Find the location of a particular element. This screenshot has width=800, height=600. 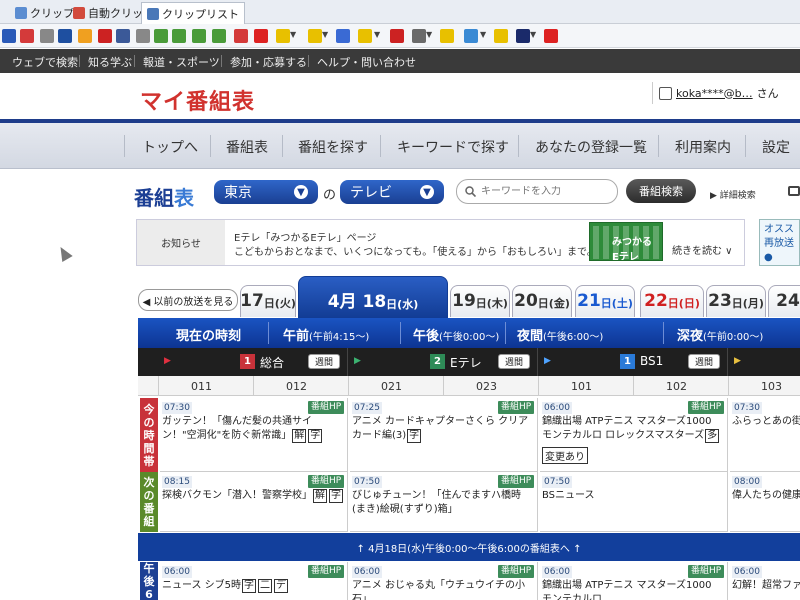

nav-settings: 設定 is located at coordinates (776, 147).